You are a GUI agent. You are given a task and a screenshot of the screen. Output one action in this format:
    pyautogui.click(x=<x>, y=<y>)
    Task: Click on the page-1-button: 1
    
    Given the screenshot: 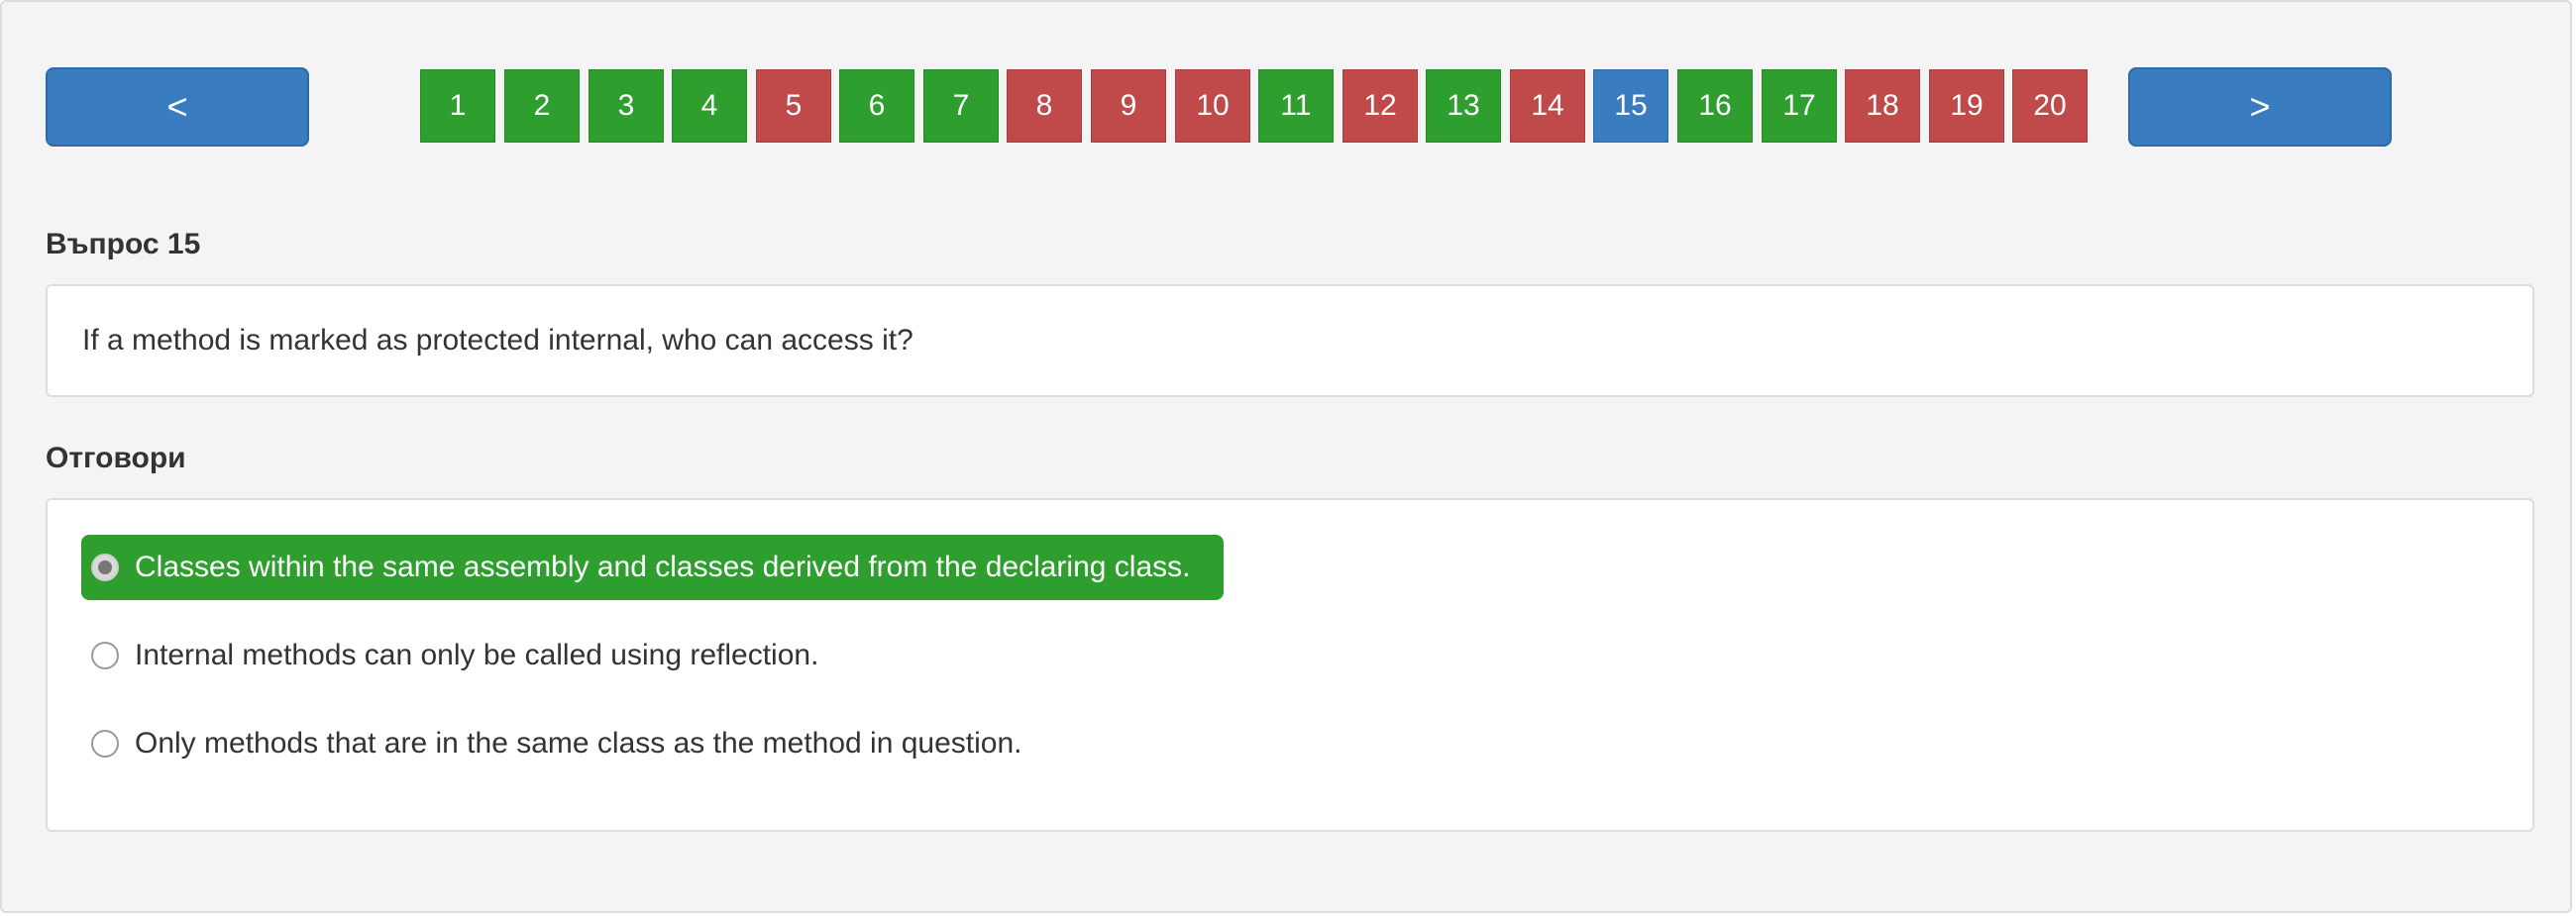 What is the action you would take?
    pyautogui.click(x=457, y=106)
    